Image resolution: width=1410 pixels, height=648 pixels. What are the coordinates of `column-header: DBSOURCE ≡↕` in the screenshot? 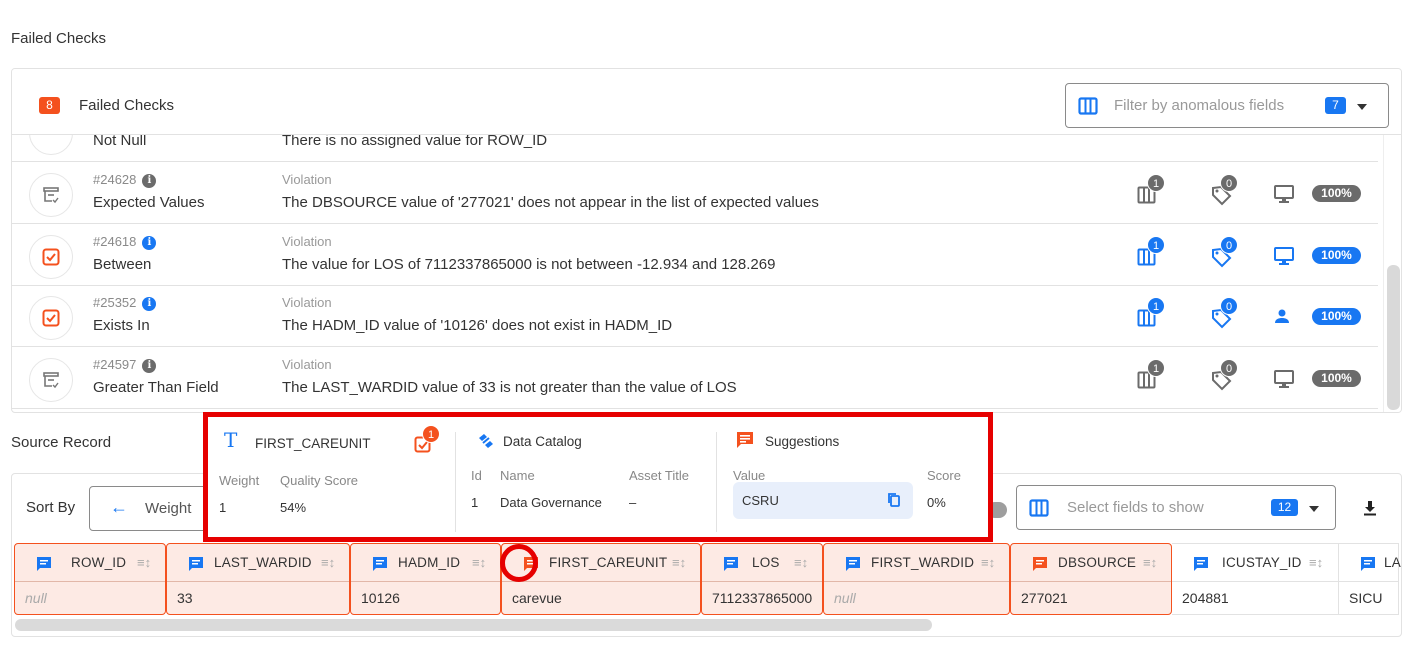 It's located at (1091, 563).